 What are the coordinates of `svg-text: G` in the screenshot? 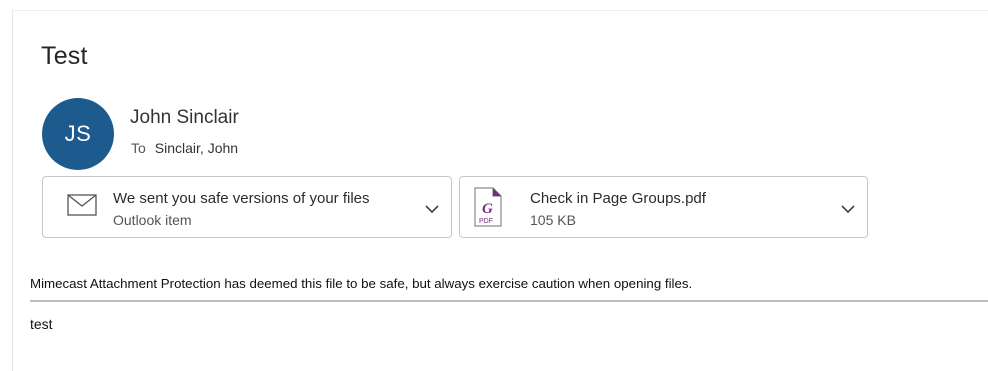 It's located at (487, 209).